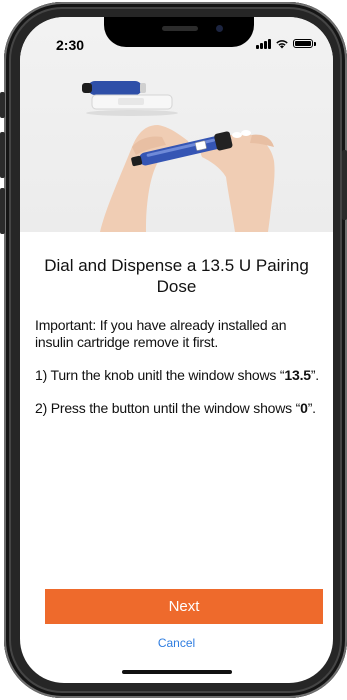 The width and height of the screenshot is (347, 700). Describe the element at coordinates (184, 606) in the screenshot. I see `next-button: Next` at that location.